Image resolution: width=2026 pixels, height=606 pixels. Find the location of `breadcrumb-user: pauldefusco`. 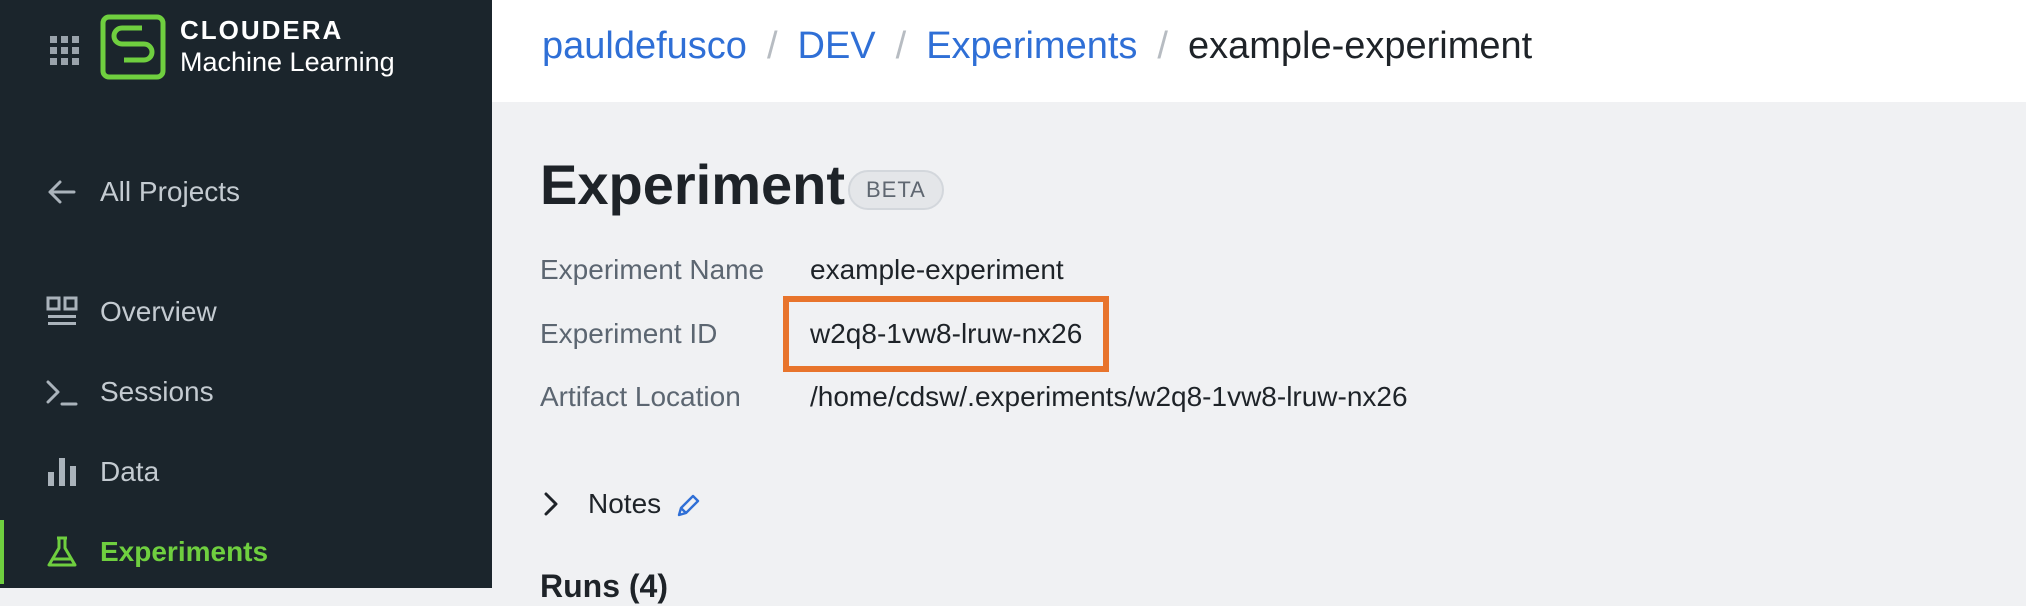

breadcrumb-user: pauldefusco is located at coordinates (644, 46).